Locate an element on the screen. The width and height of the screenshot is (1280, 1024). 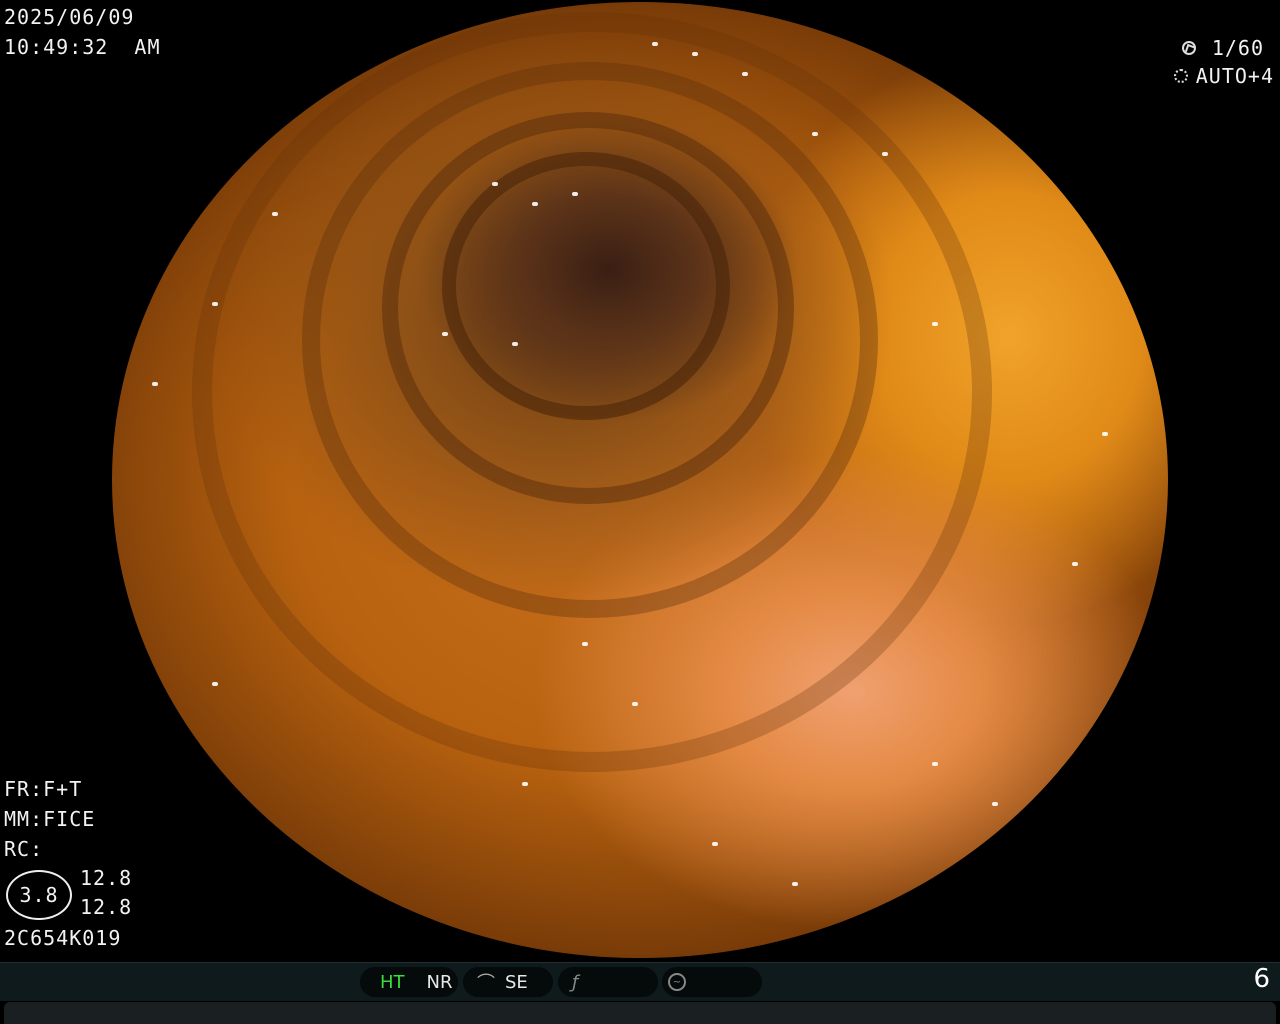
shutter-value: 1/60 is located at coordinates (1237, 48).